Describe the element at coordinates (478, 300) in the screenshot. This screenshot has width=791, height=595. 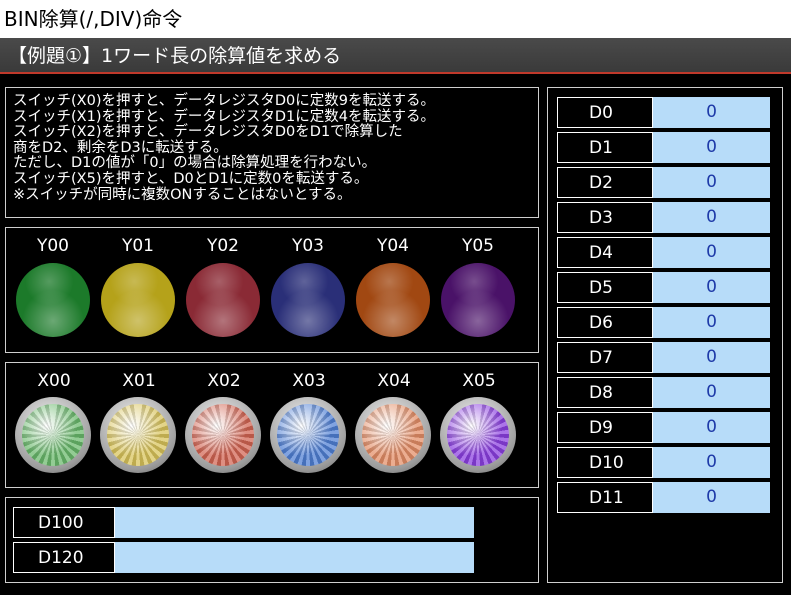
I see `lamp-y05-indicator` at that location.